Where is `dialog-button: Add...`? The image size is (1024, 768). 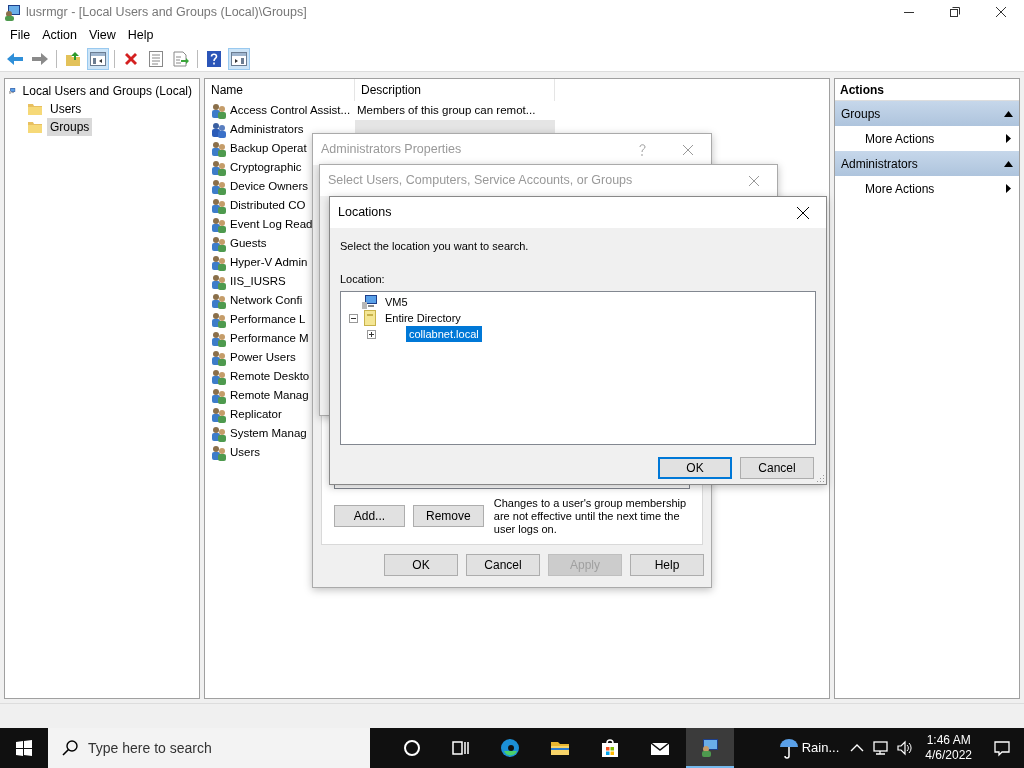 dialog-button: Add... is located at coordinates (369, 516).